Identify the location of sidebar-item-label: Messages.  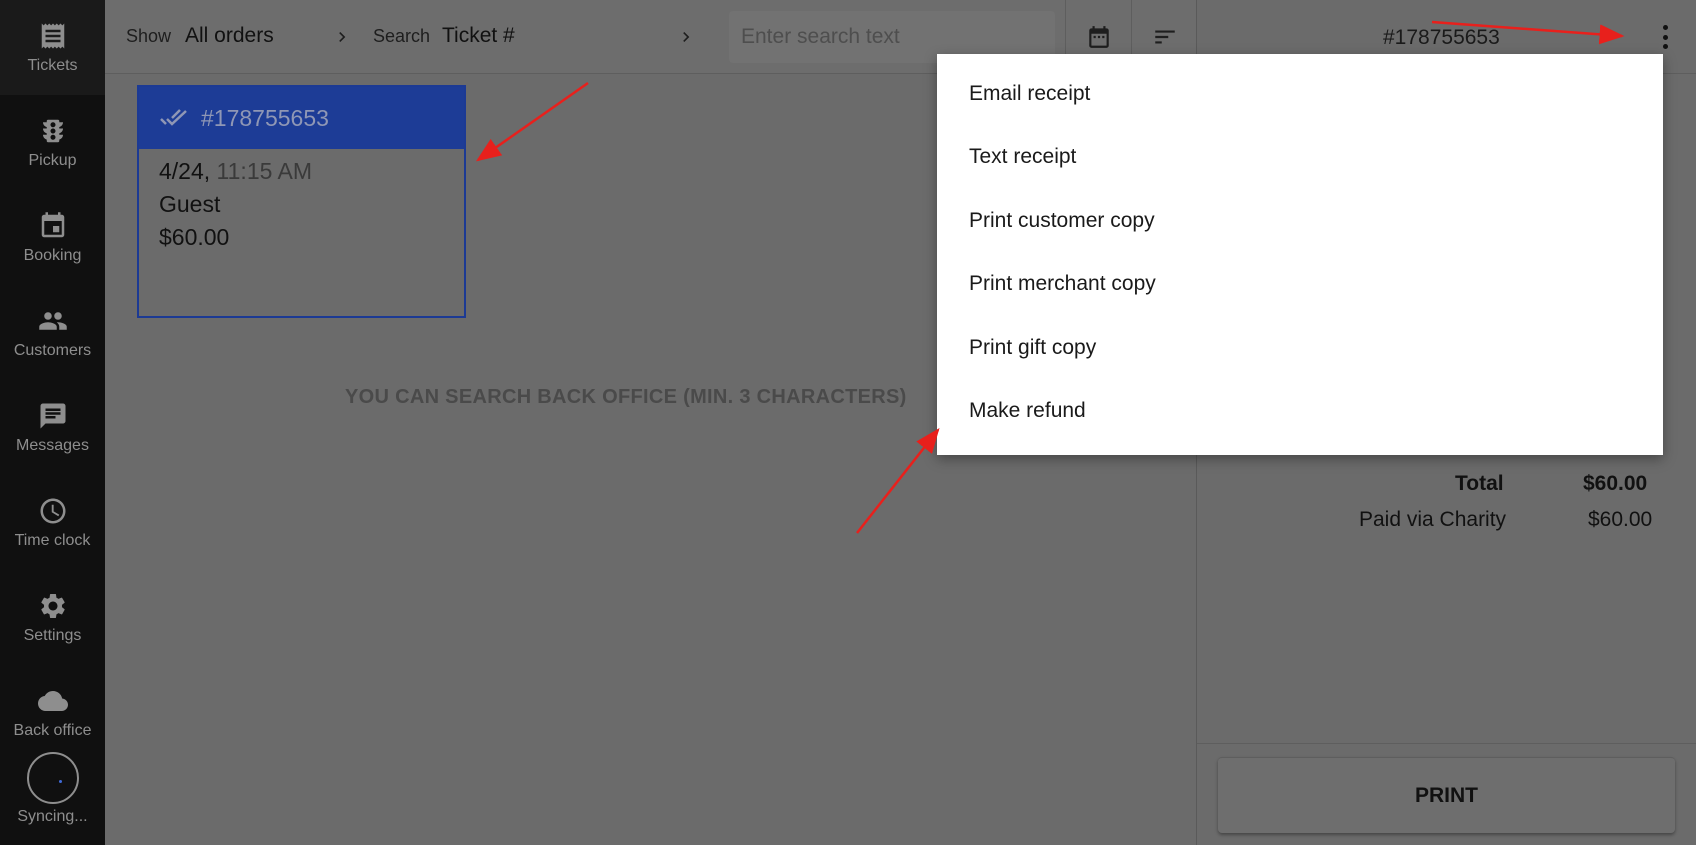
(52, 445).